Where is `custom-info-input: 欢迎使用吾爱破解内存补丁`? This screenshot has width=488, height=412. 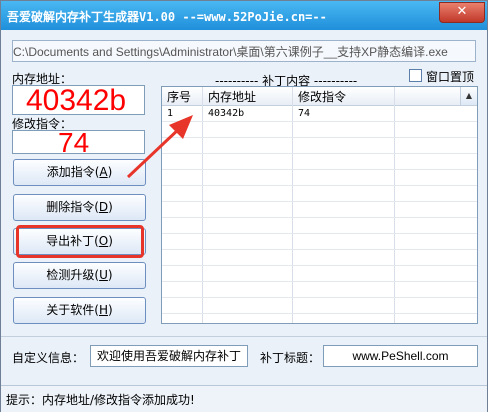
custom-info-input: 欢迎使用吾爱破解内存补丁 is located at coordinates (169, 356).